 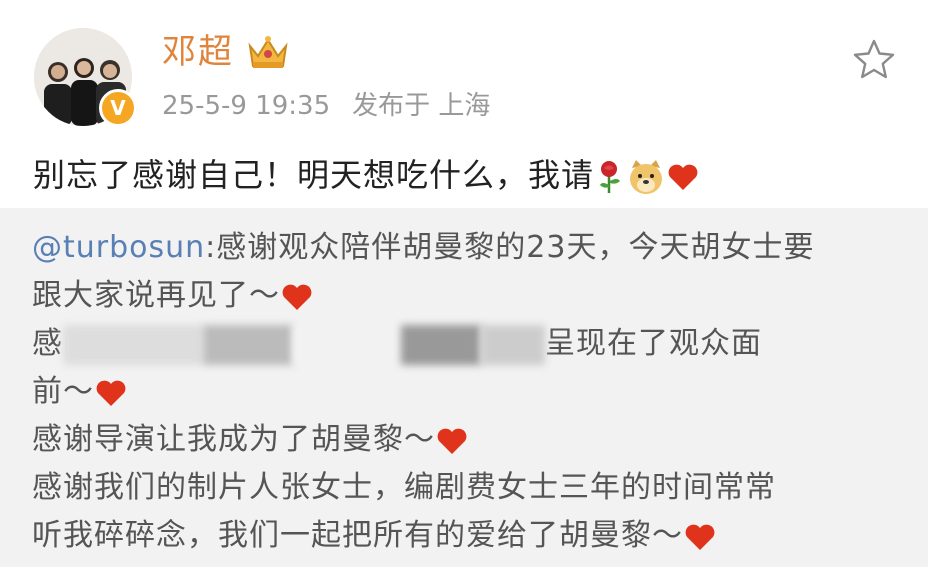 I want to click on post-body: 别忘了感谢自己！明天想吃什么，我请, so click(x=314, y=175).